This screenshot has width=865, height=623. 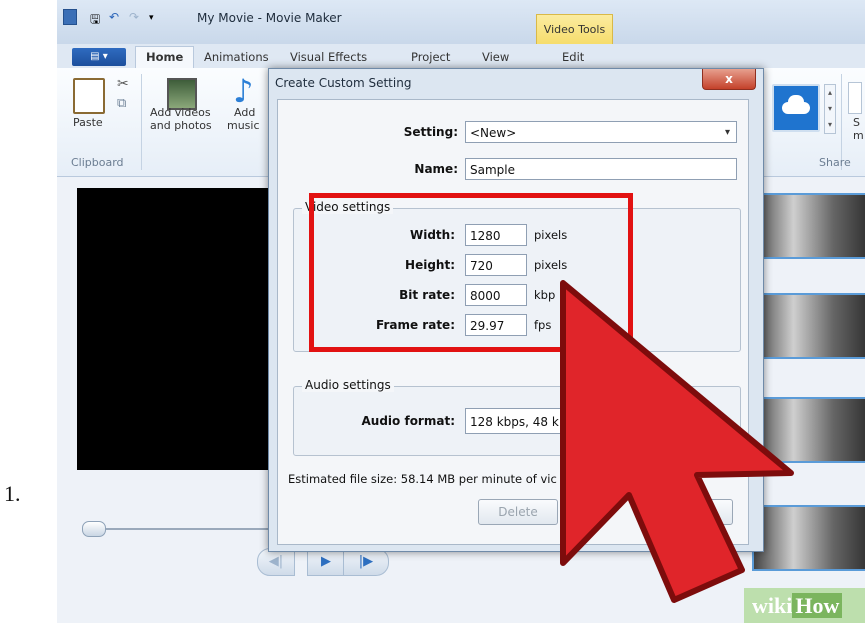 I want to click on watermark-how: How, so click(x=817, y=605).